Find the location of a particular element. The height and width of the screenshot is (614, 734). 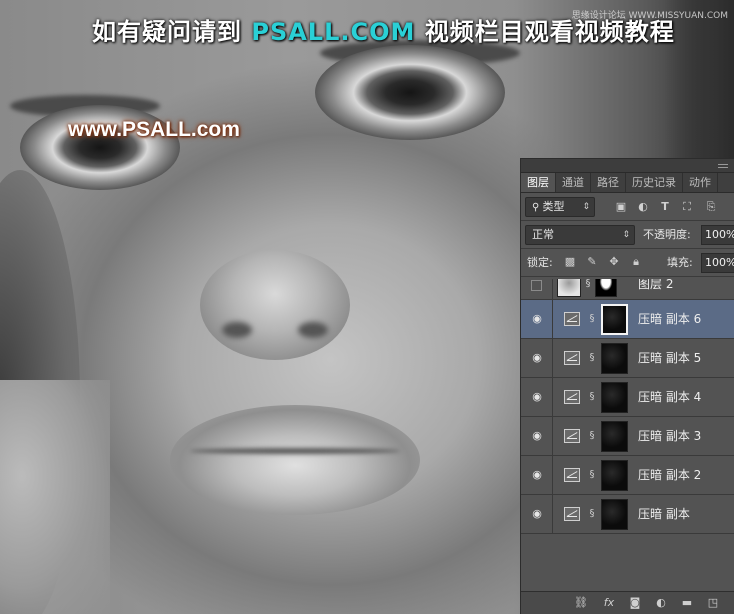

layer-row: ◉ § 压暗 副本 4 is located at coordinates (627, 397).